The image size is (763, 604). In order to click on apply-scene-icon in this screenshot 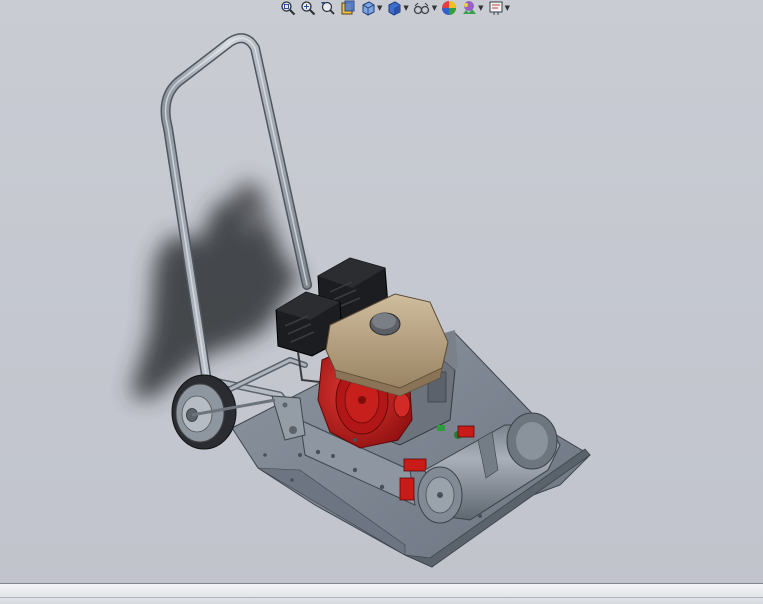, I will do `click(470, 7)`.